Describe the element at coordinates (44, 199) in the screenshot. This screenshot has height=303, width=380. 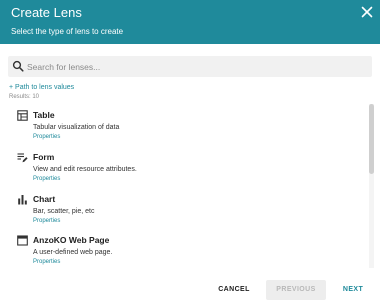
I see `lens-title: Chart` at that location.